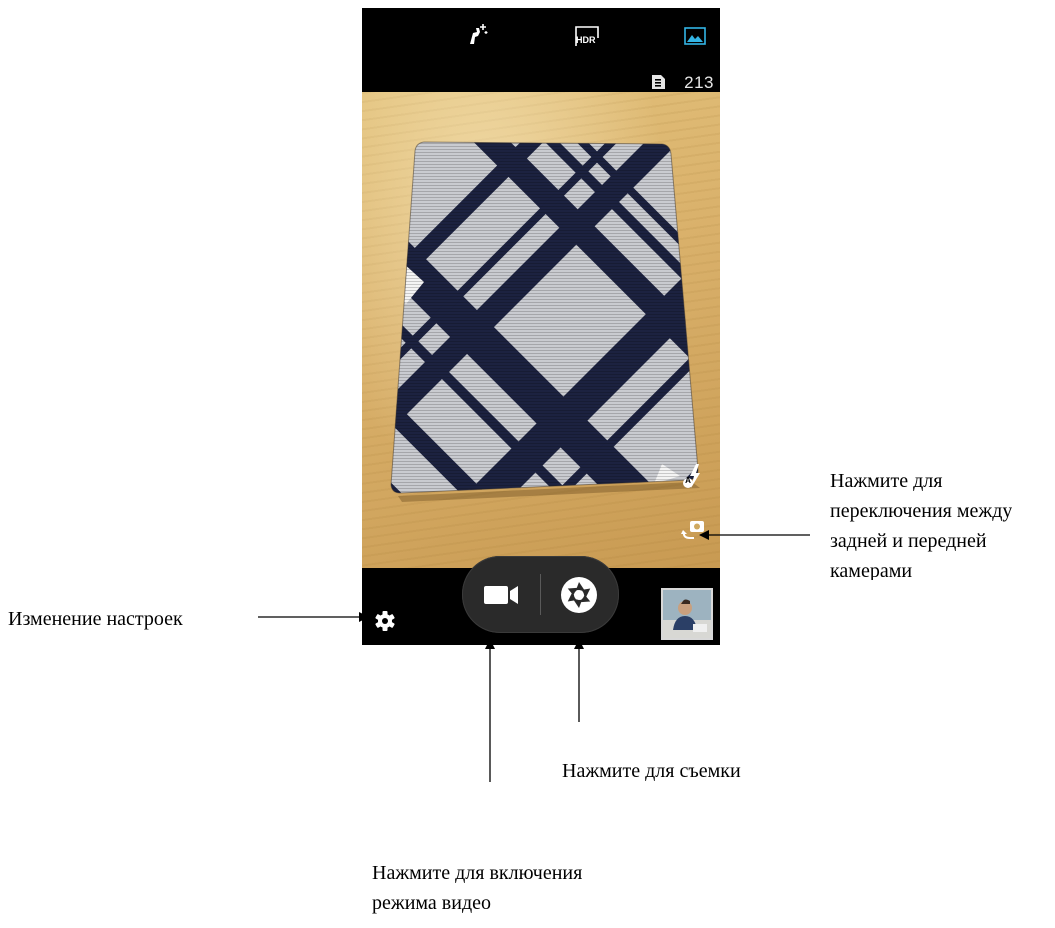 The image size is (1055, 928). Describe the element at coordinates (651, 771) in the screenshot. I see `shutter-note: Нажмите для съемки` at that location.